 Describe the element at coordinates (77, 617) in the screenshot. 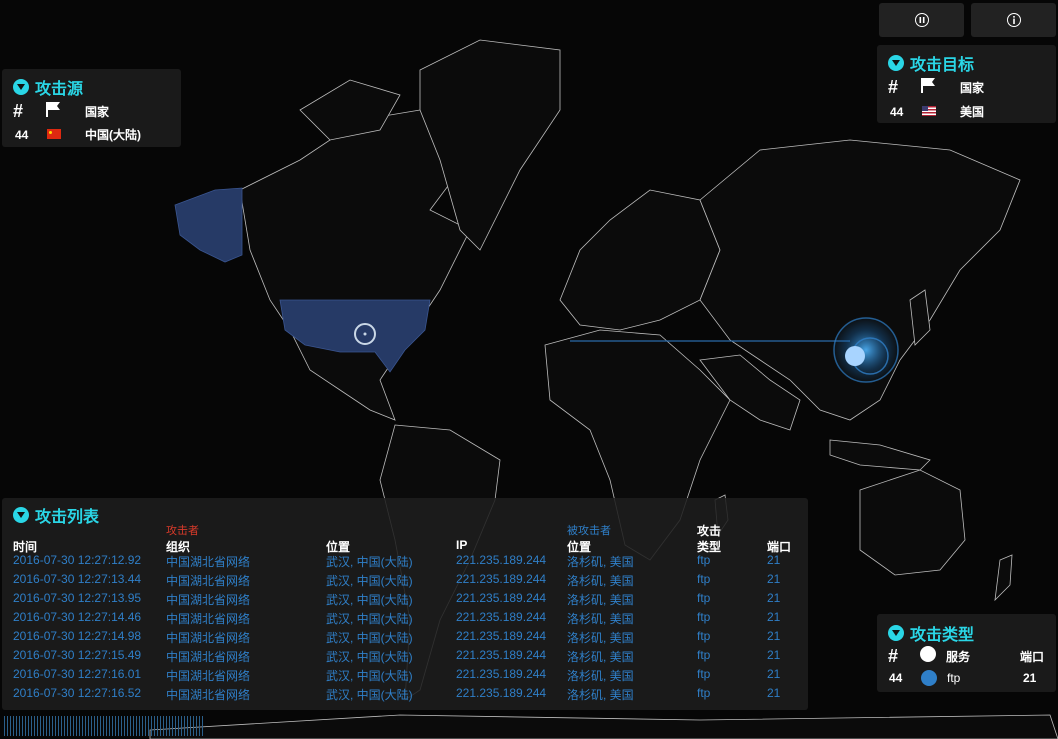

I see `cell-time: 2016-07-30 12:27:14.46` at that location.